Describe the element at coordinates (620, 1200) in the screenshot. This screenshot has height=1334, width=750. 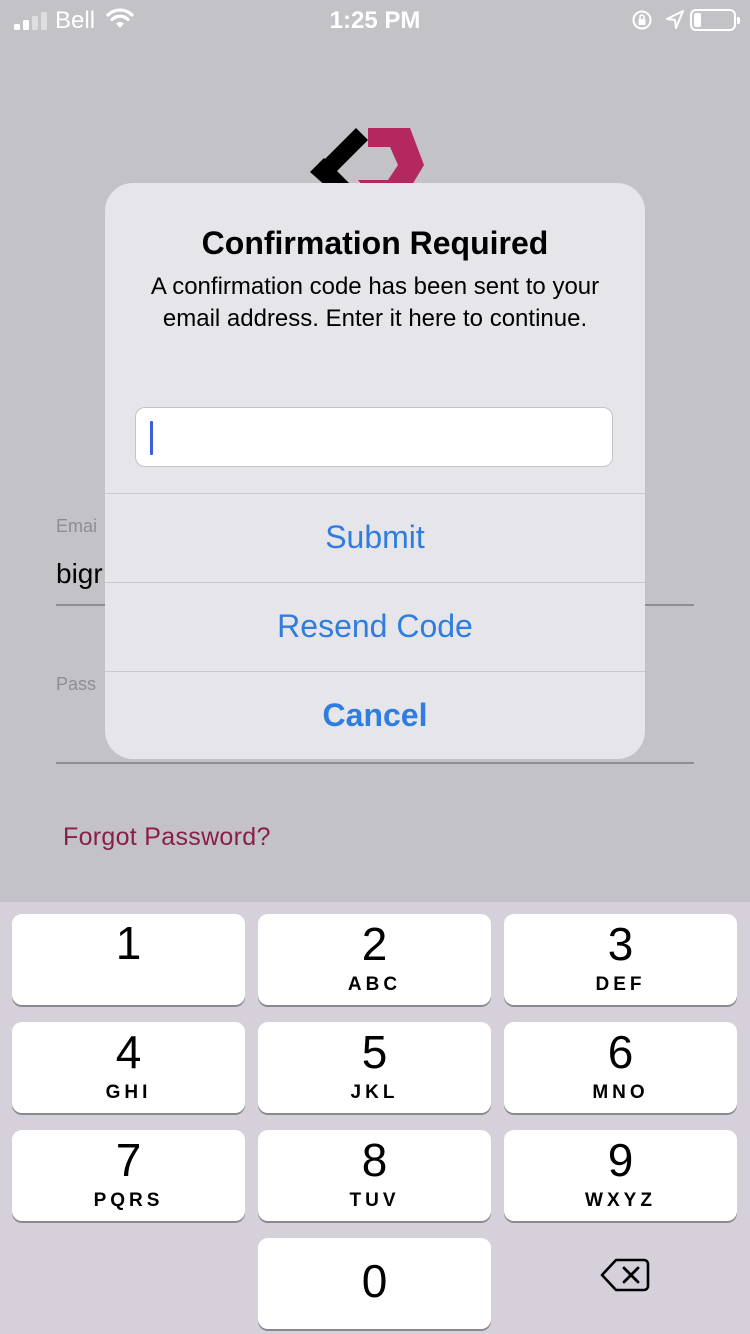
I see `key-letters: WXYZ` at that location.